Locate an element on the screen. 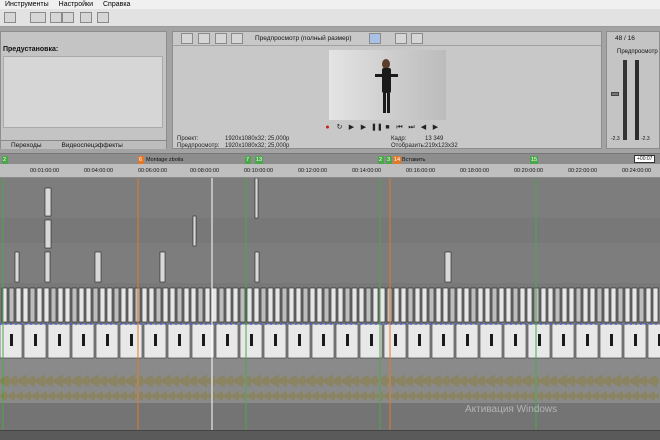 The height and width of the screenshot is (440, 660). pause-icon: ❚❚ is located at coordinates (377, 128).